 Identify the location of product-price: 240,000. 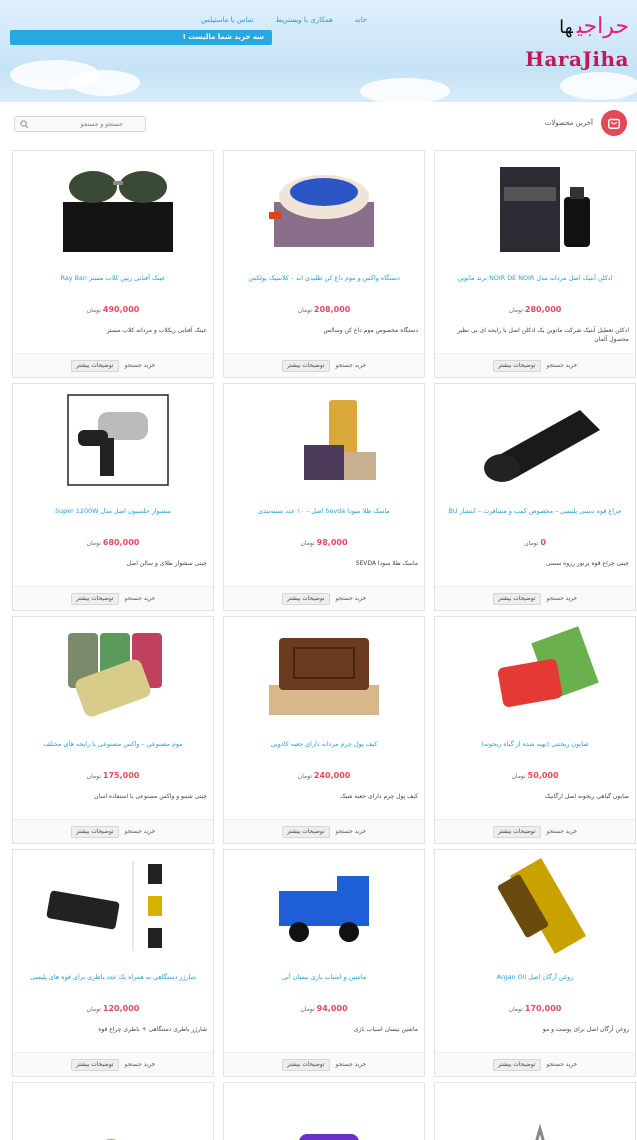
(332, 775).